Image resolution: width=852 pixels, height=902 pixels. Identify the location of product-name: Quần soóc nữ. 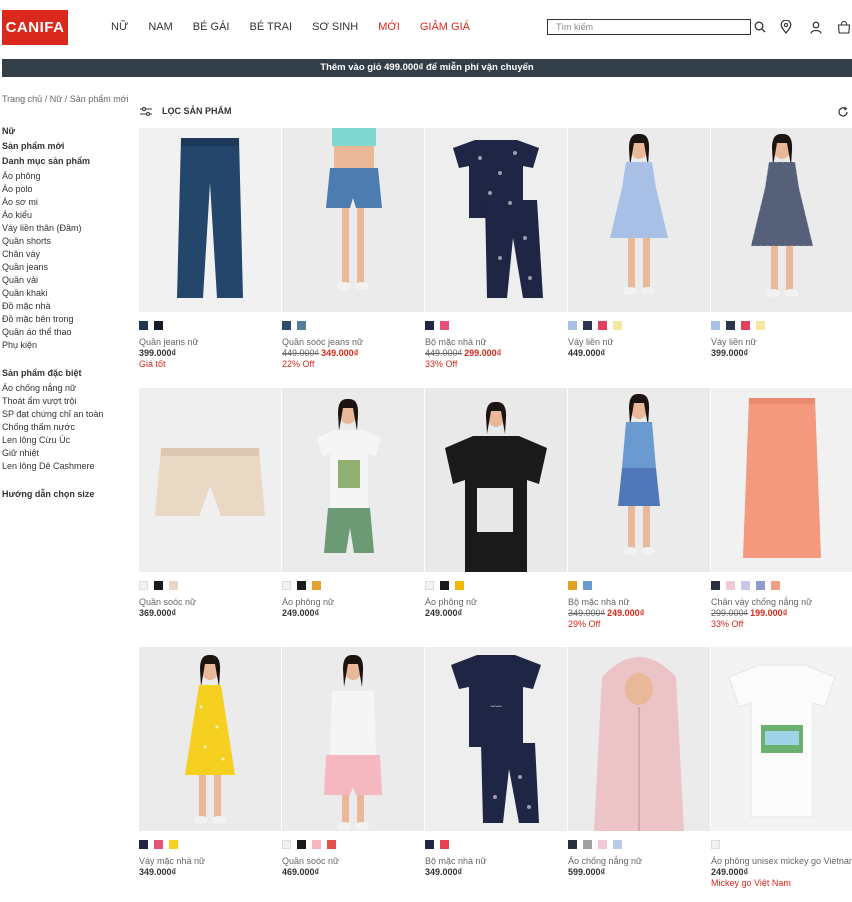
(310, 861).